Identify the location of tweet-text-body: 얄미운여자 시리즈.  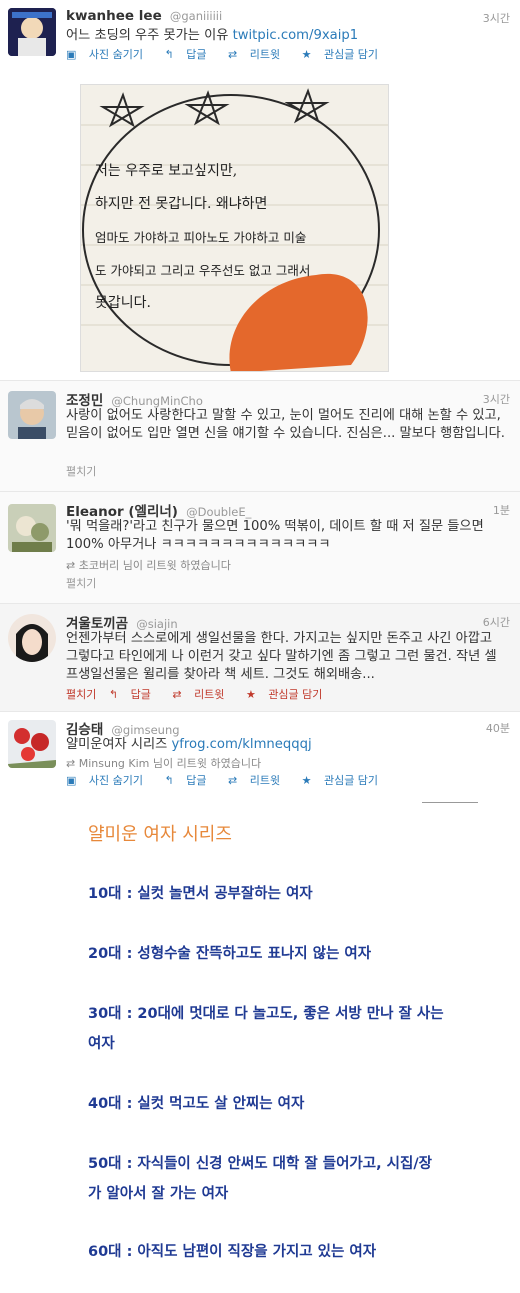
(119, 744).